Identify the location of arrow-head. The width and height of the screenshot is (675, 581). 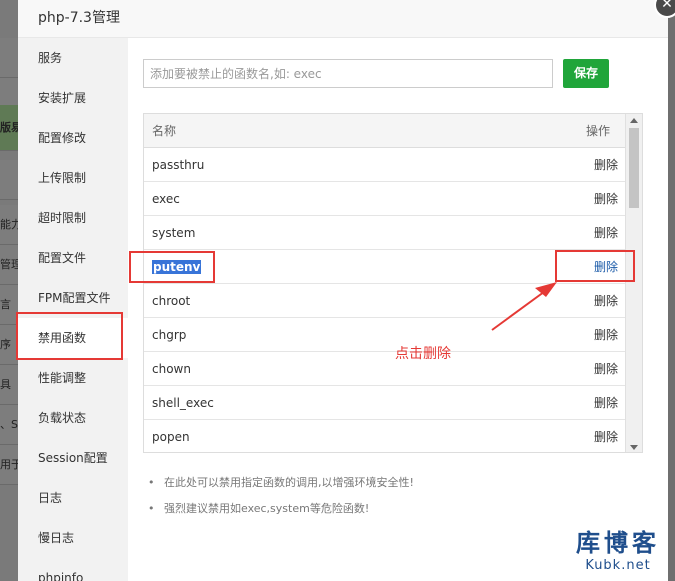
(546, 289).